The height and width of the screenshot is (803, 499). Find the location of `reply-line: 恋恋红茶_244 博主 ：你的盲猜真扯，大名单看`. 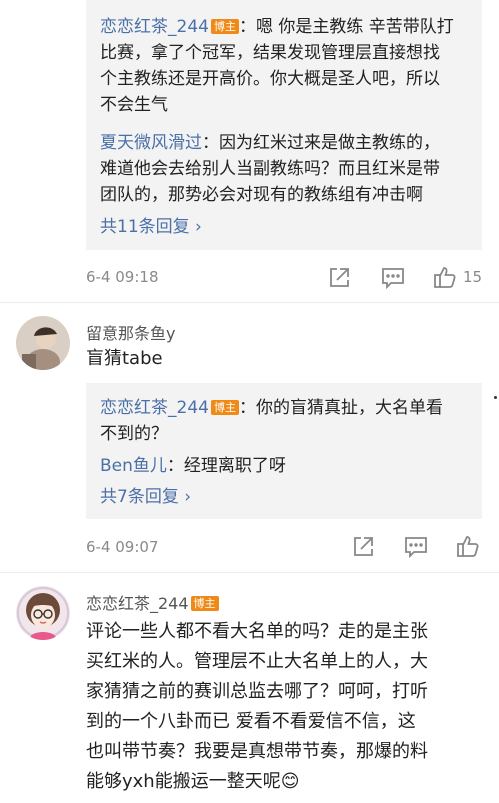

reply-line: 恋恋红茶_244 博主 ：你的盲猜真扯，大名单看 is located at coordinates (286, 408).